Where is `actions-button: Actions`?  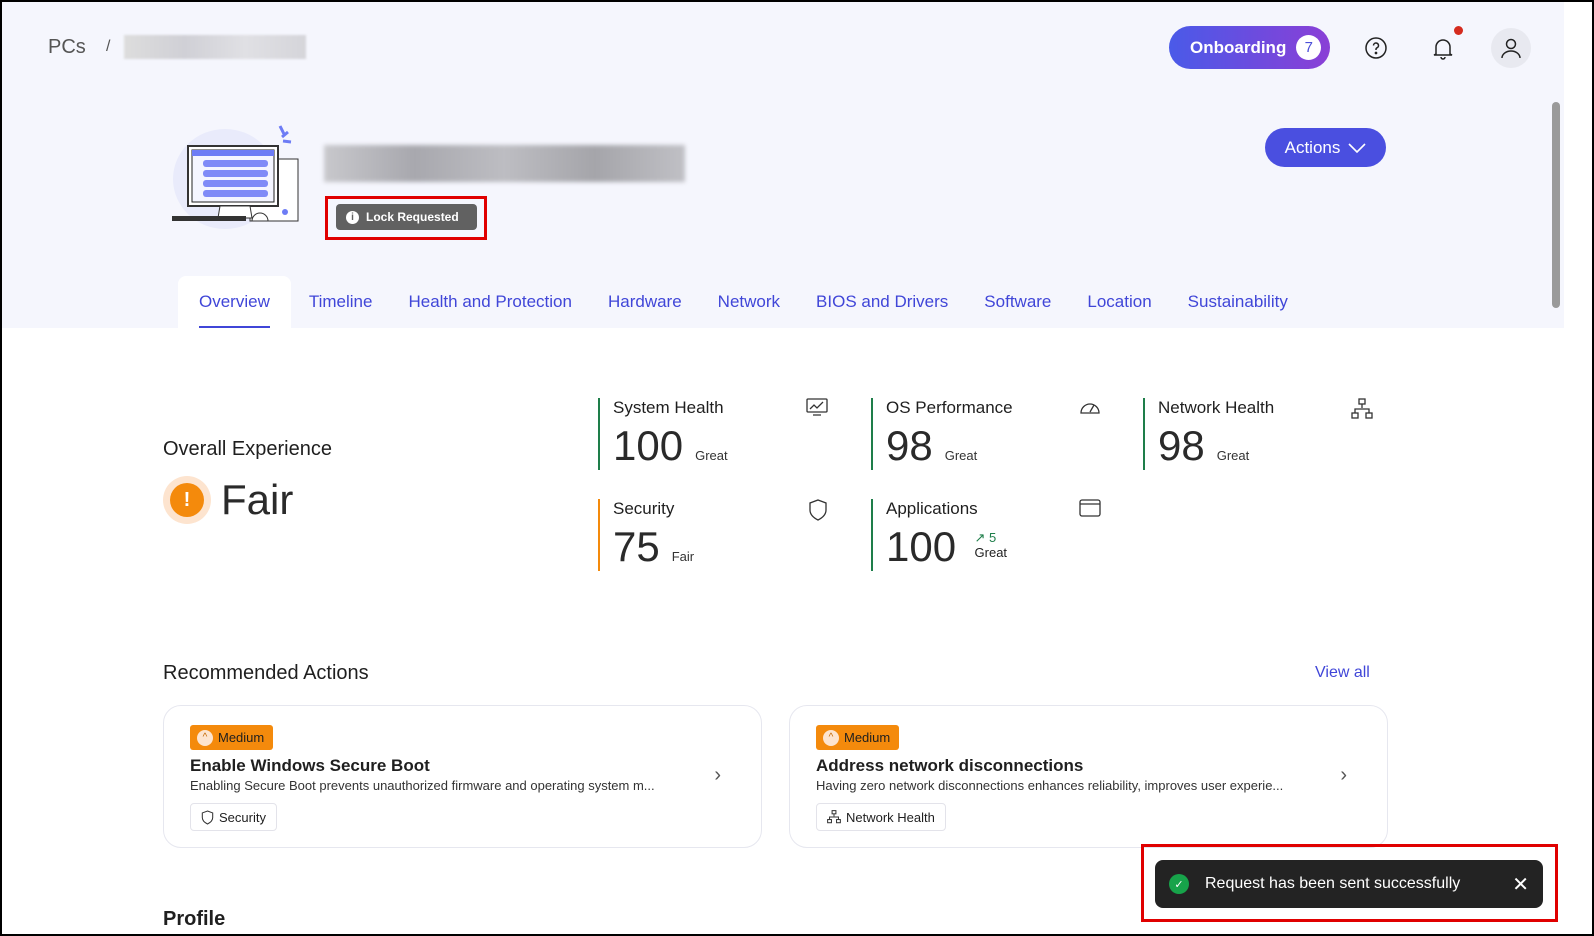
actions-button: Actions is located at coordinates (1325, 147).